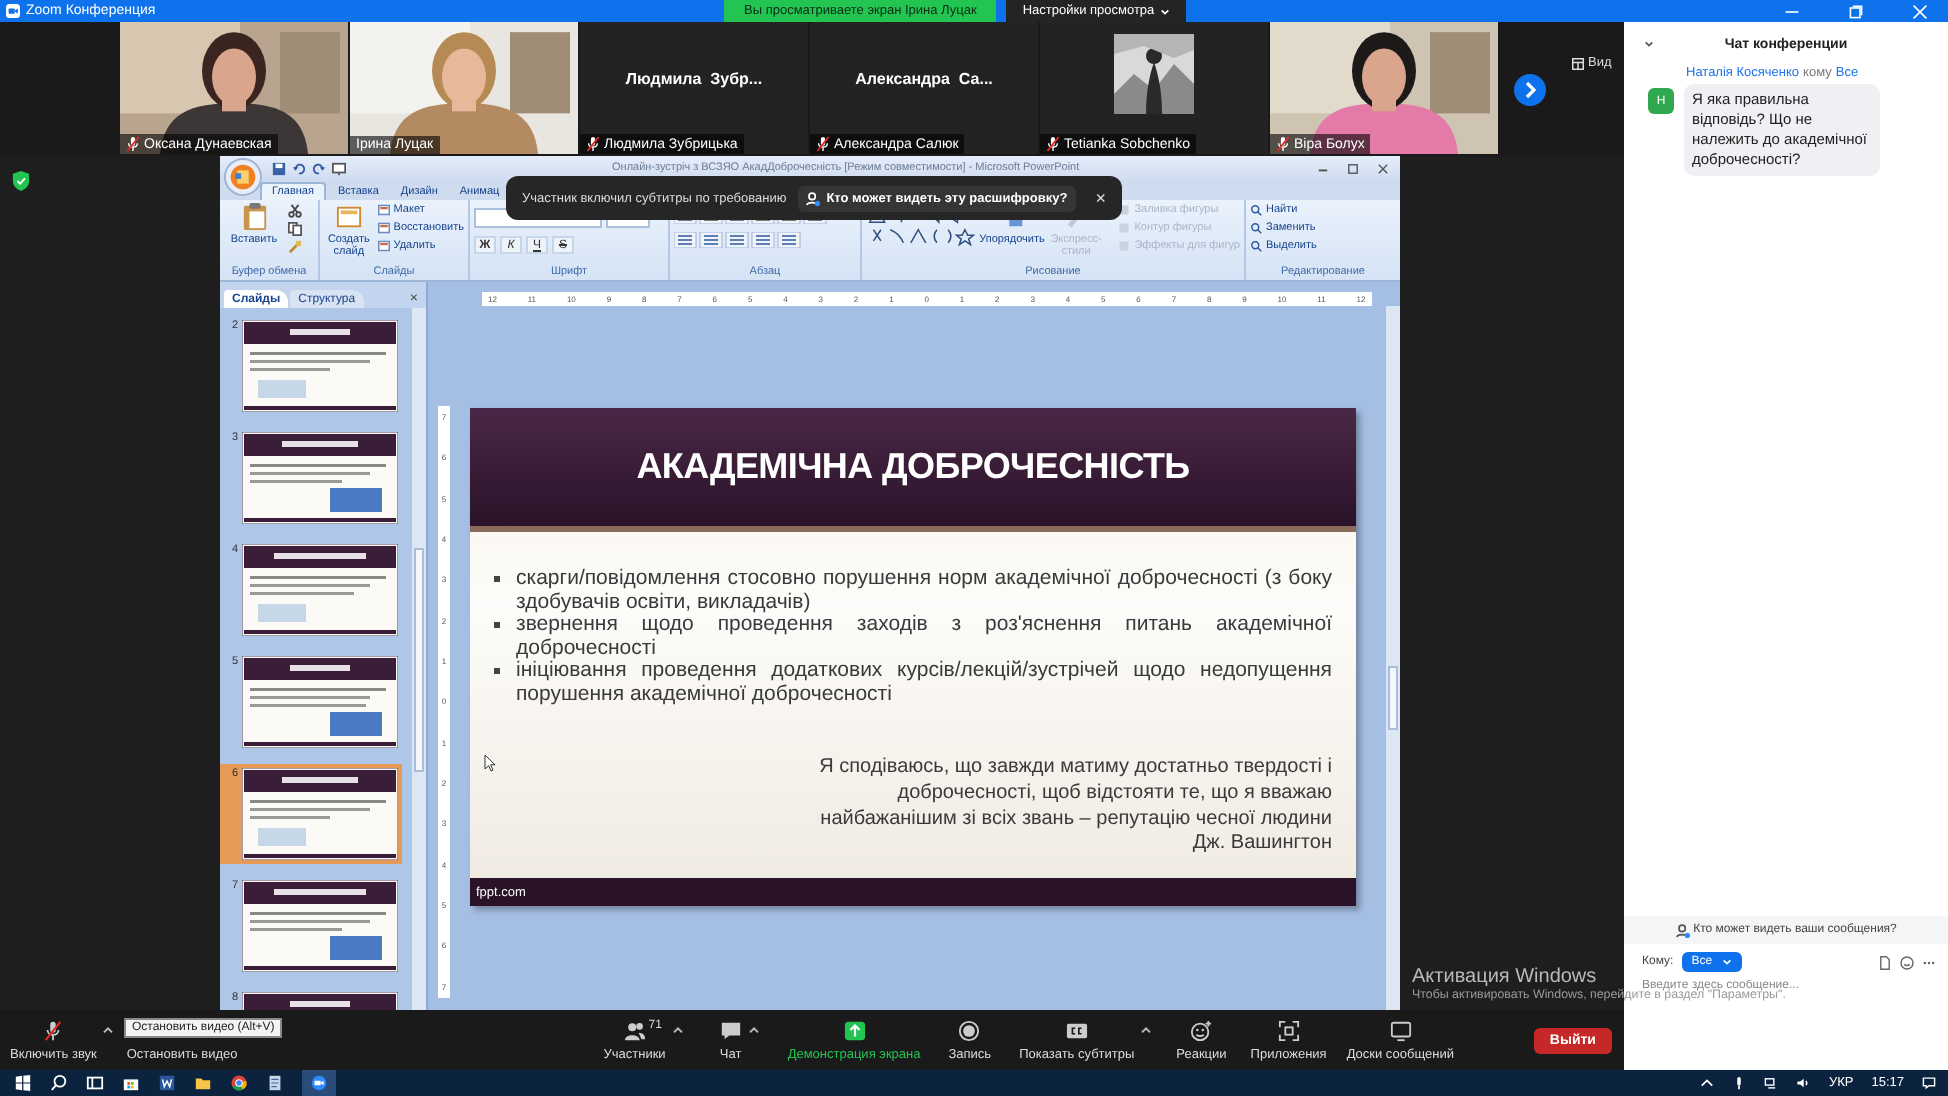 The image size is (1948, 1096). What do you see at coordinates (1261, 843) in the screenshot?
I see `quote-author: Дж. Вашингтон` at bounding box center [1261, 843].